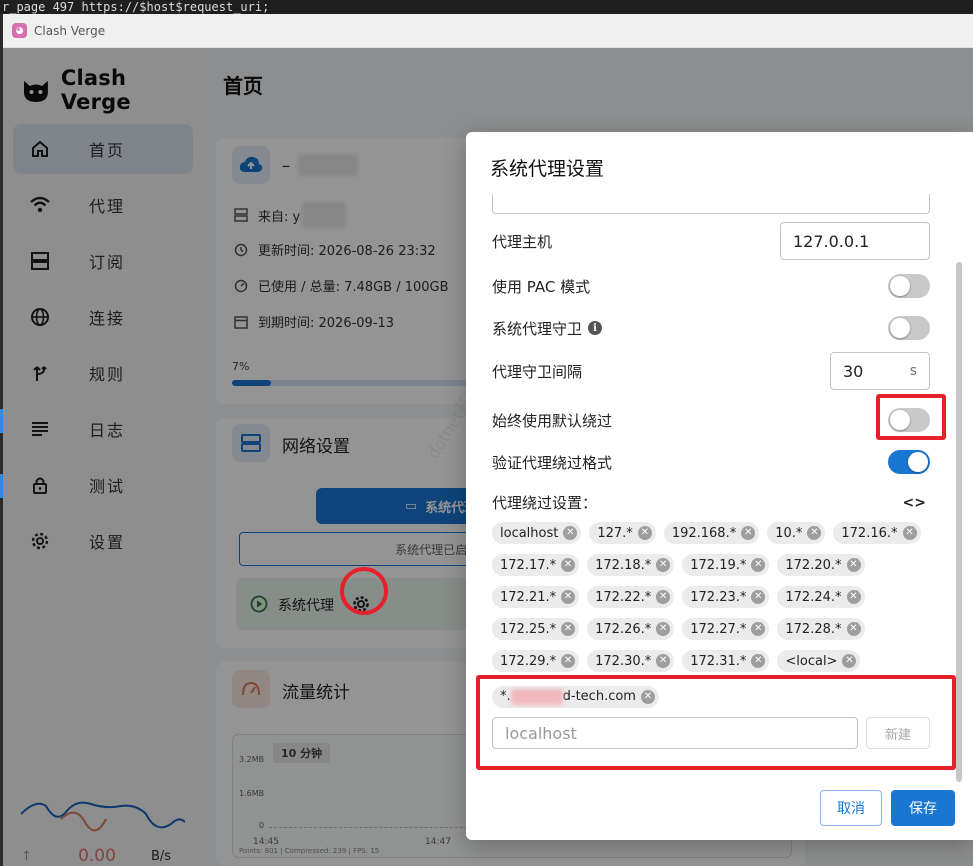 Image resolution: width=973 pixels, height=866 pixels. I want to click on proxy-host-input: 127.0.0.1, so click(855, 241).